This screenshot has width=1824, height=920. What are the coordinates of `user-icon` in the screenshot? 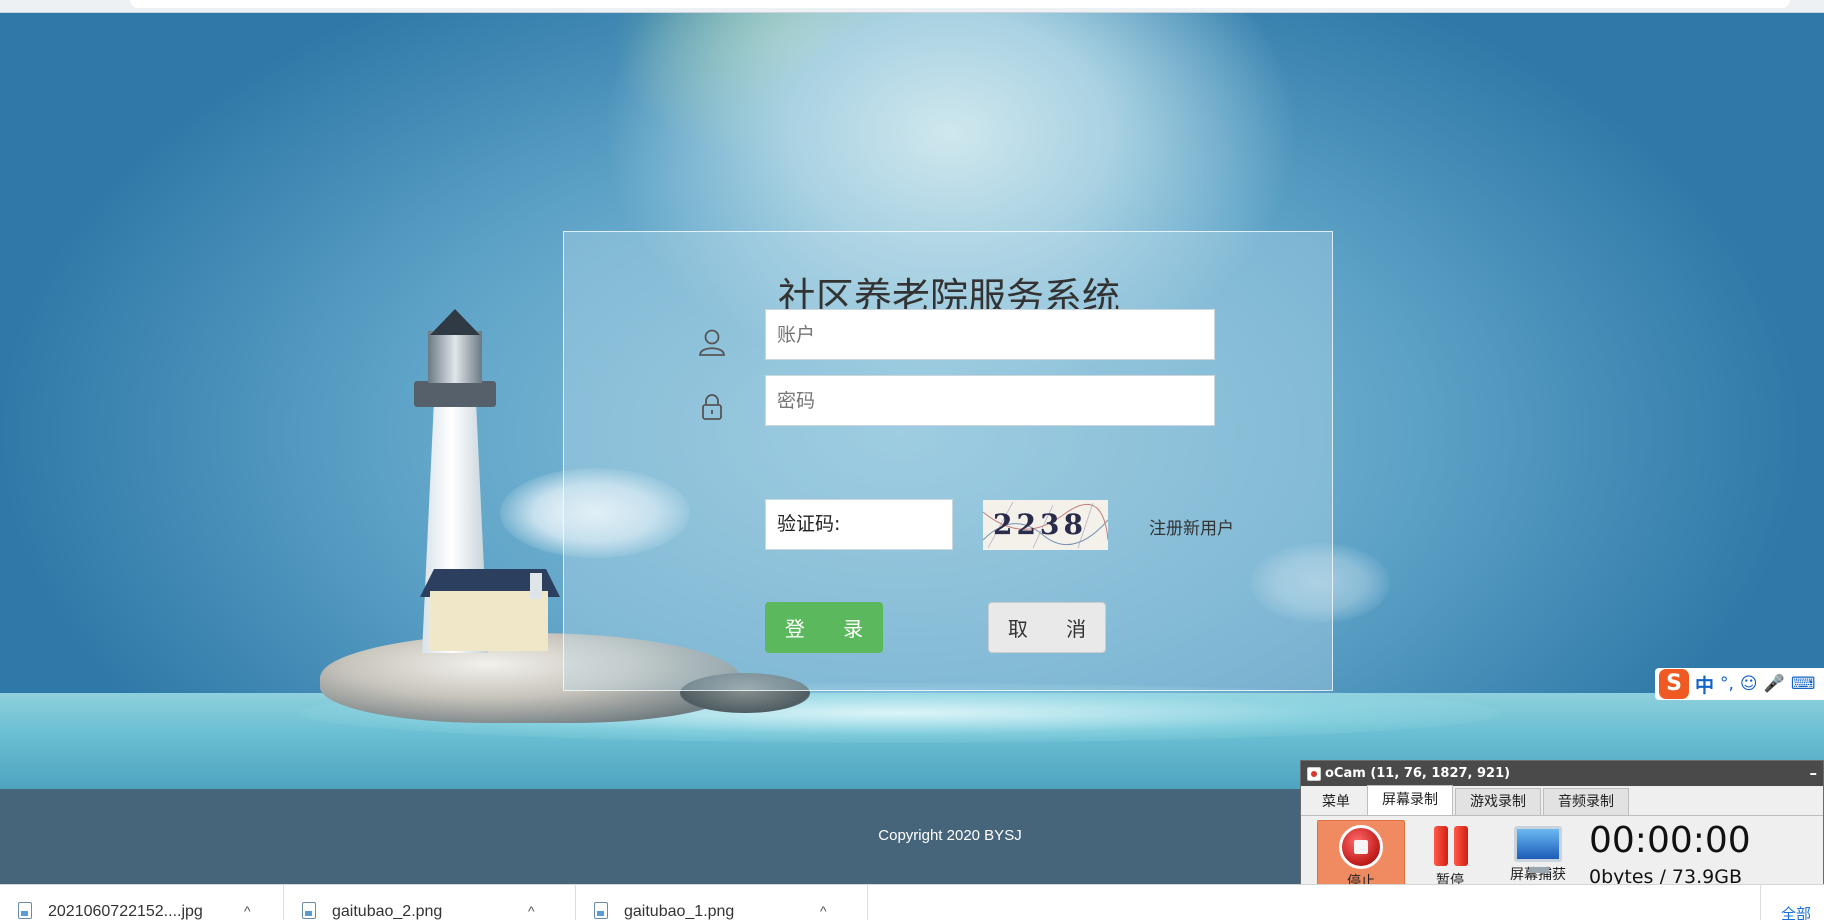 It's located at (712, 342).